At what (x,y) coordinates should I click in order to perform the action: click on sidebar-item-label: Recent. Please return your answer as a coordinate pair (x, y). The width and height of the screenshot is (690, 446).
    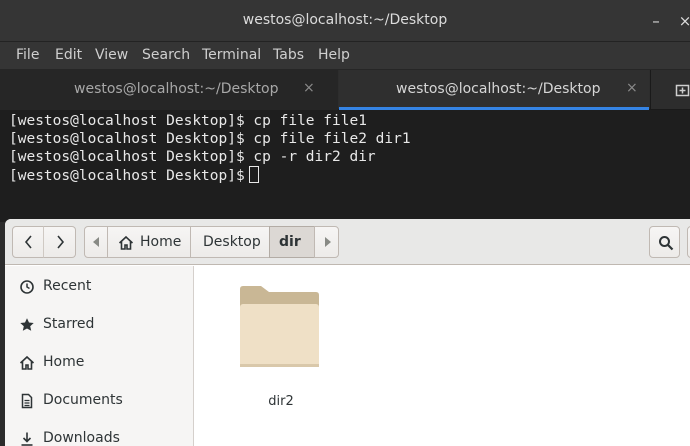
    Looking at the image, I should click on (67, 286).